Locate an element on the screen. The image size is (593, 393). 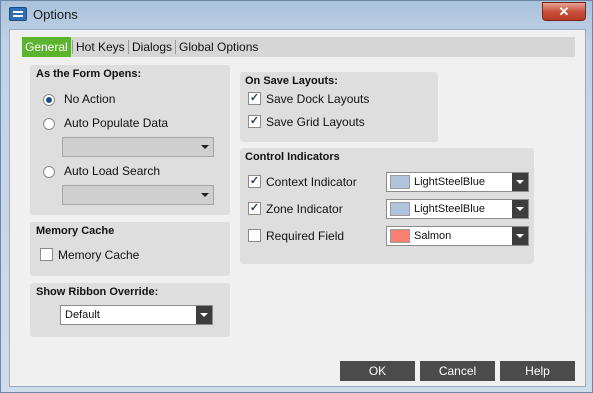
ribbon-override-select: Default is located at coordinates (136, 315).